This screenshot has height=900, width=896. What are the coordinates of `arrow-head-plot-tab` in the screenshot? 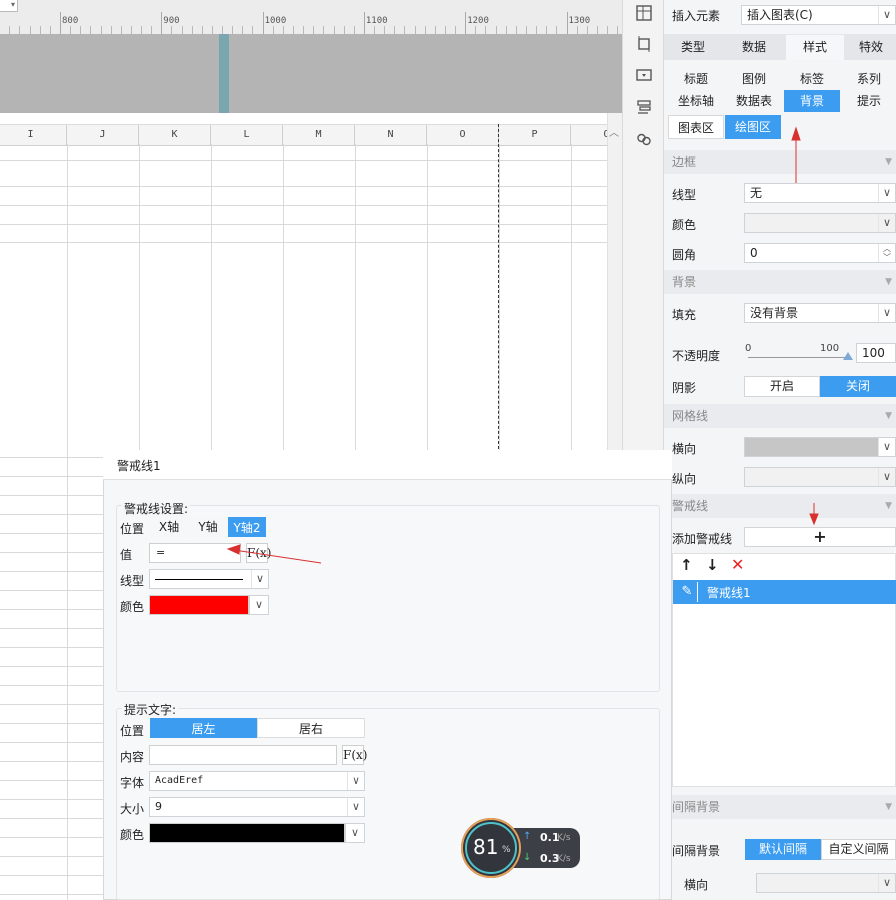 It's located at (796, 133).